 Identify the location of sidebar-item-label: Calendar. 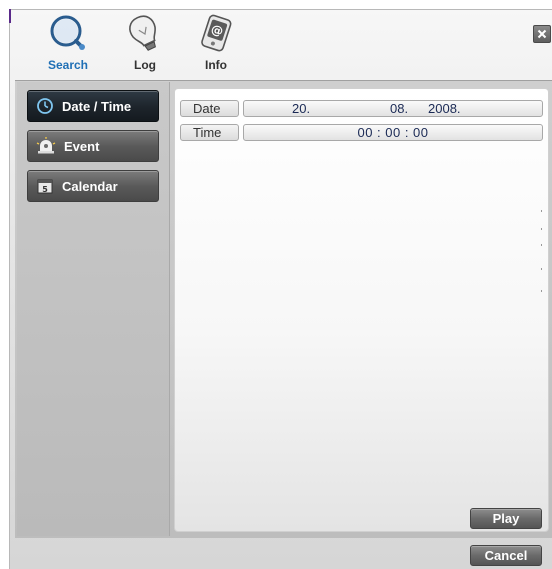
(90, 186).